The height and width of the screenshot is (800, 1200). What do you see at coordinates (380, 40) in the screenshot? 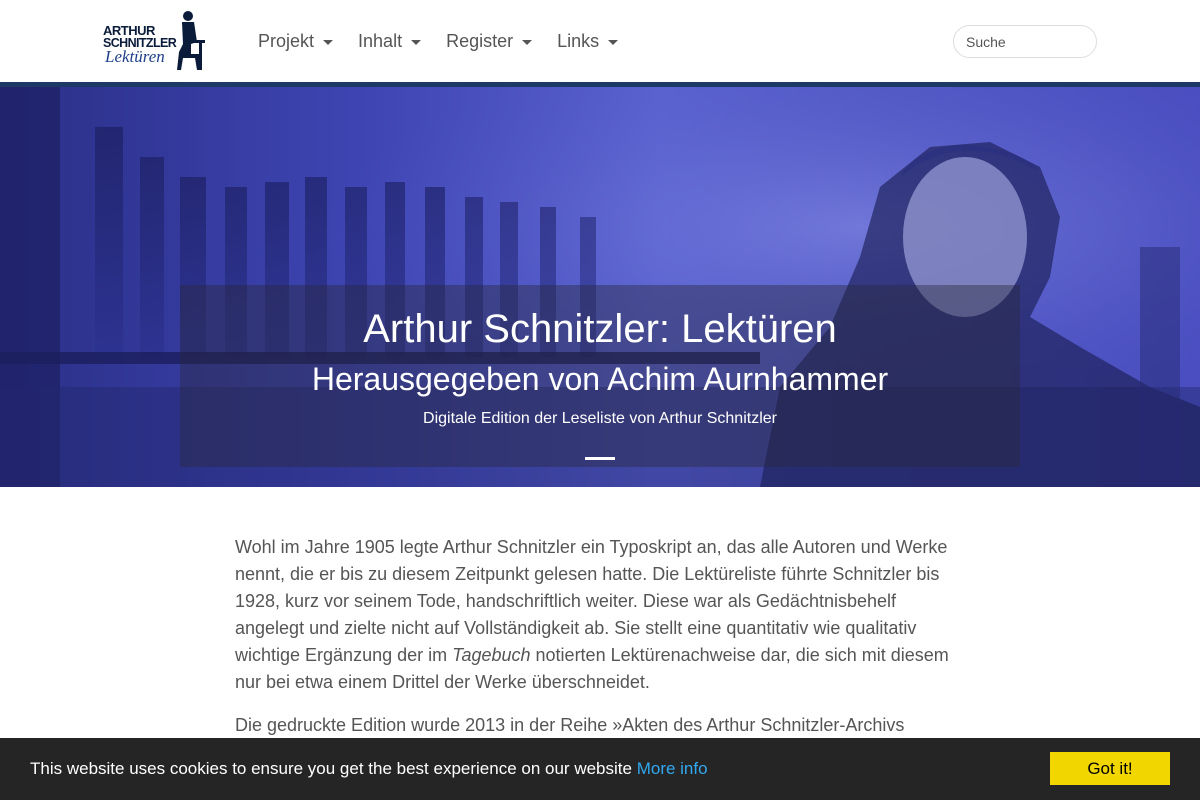
I see `nav-inhalt-label: Inhalt` at bounding box center [380, 40].